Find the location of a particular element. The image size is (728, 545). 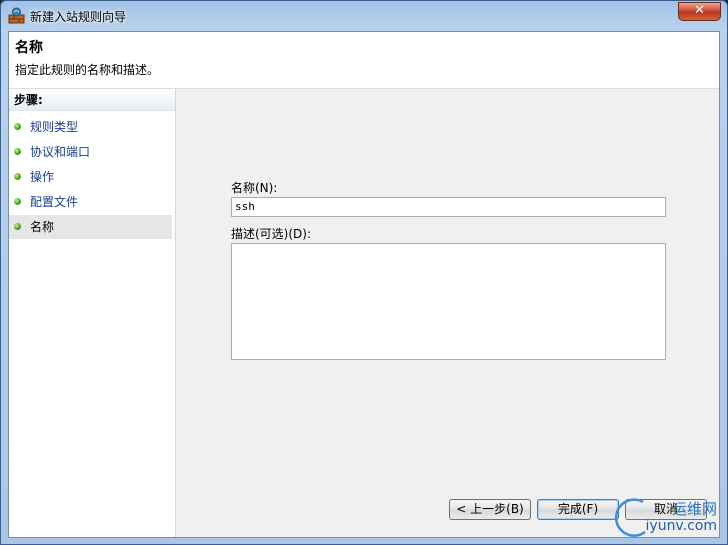

step-rule-type: 规则类型 is located at coordinates (90, 127).